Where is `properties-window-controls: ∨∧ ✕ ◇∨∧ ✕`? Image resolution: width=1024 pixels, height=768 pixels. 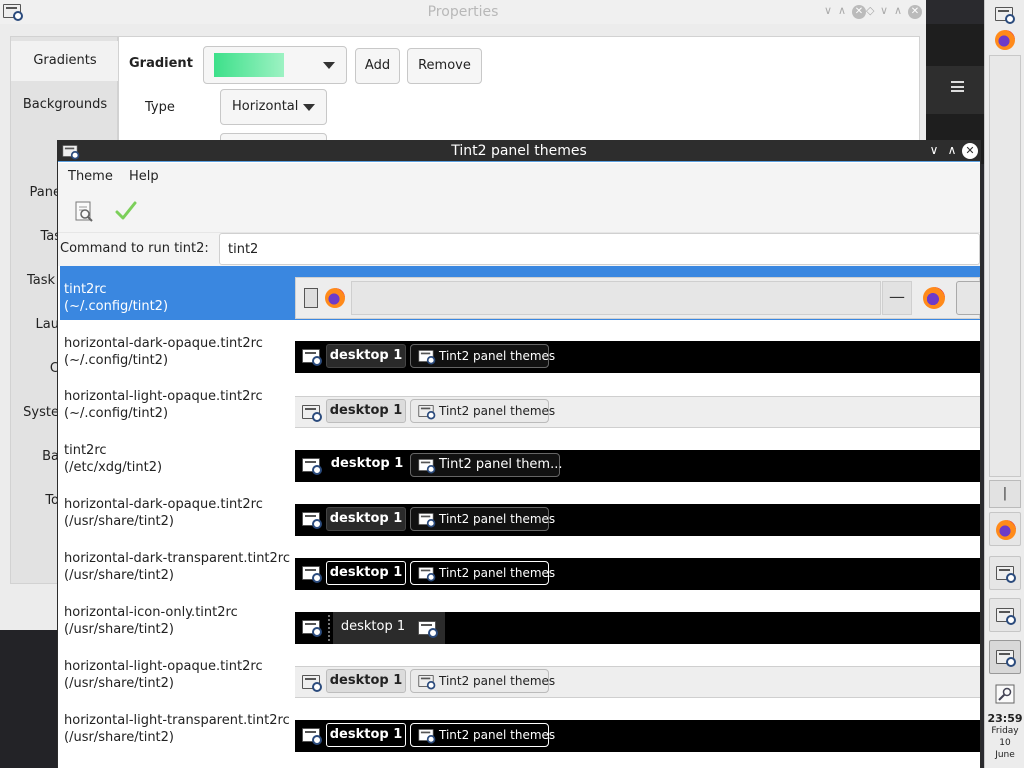 properties-window-controls: ∨∧ ✕ ◇∨∧ ✕ is located at coordinates (873, 11).